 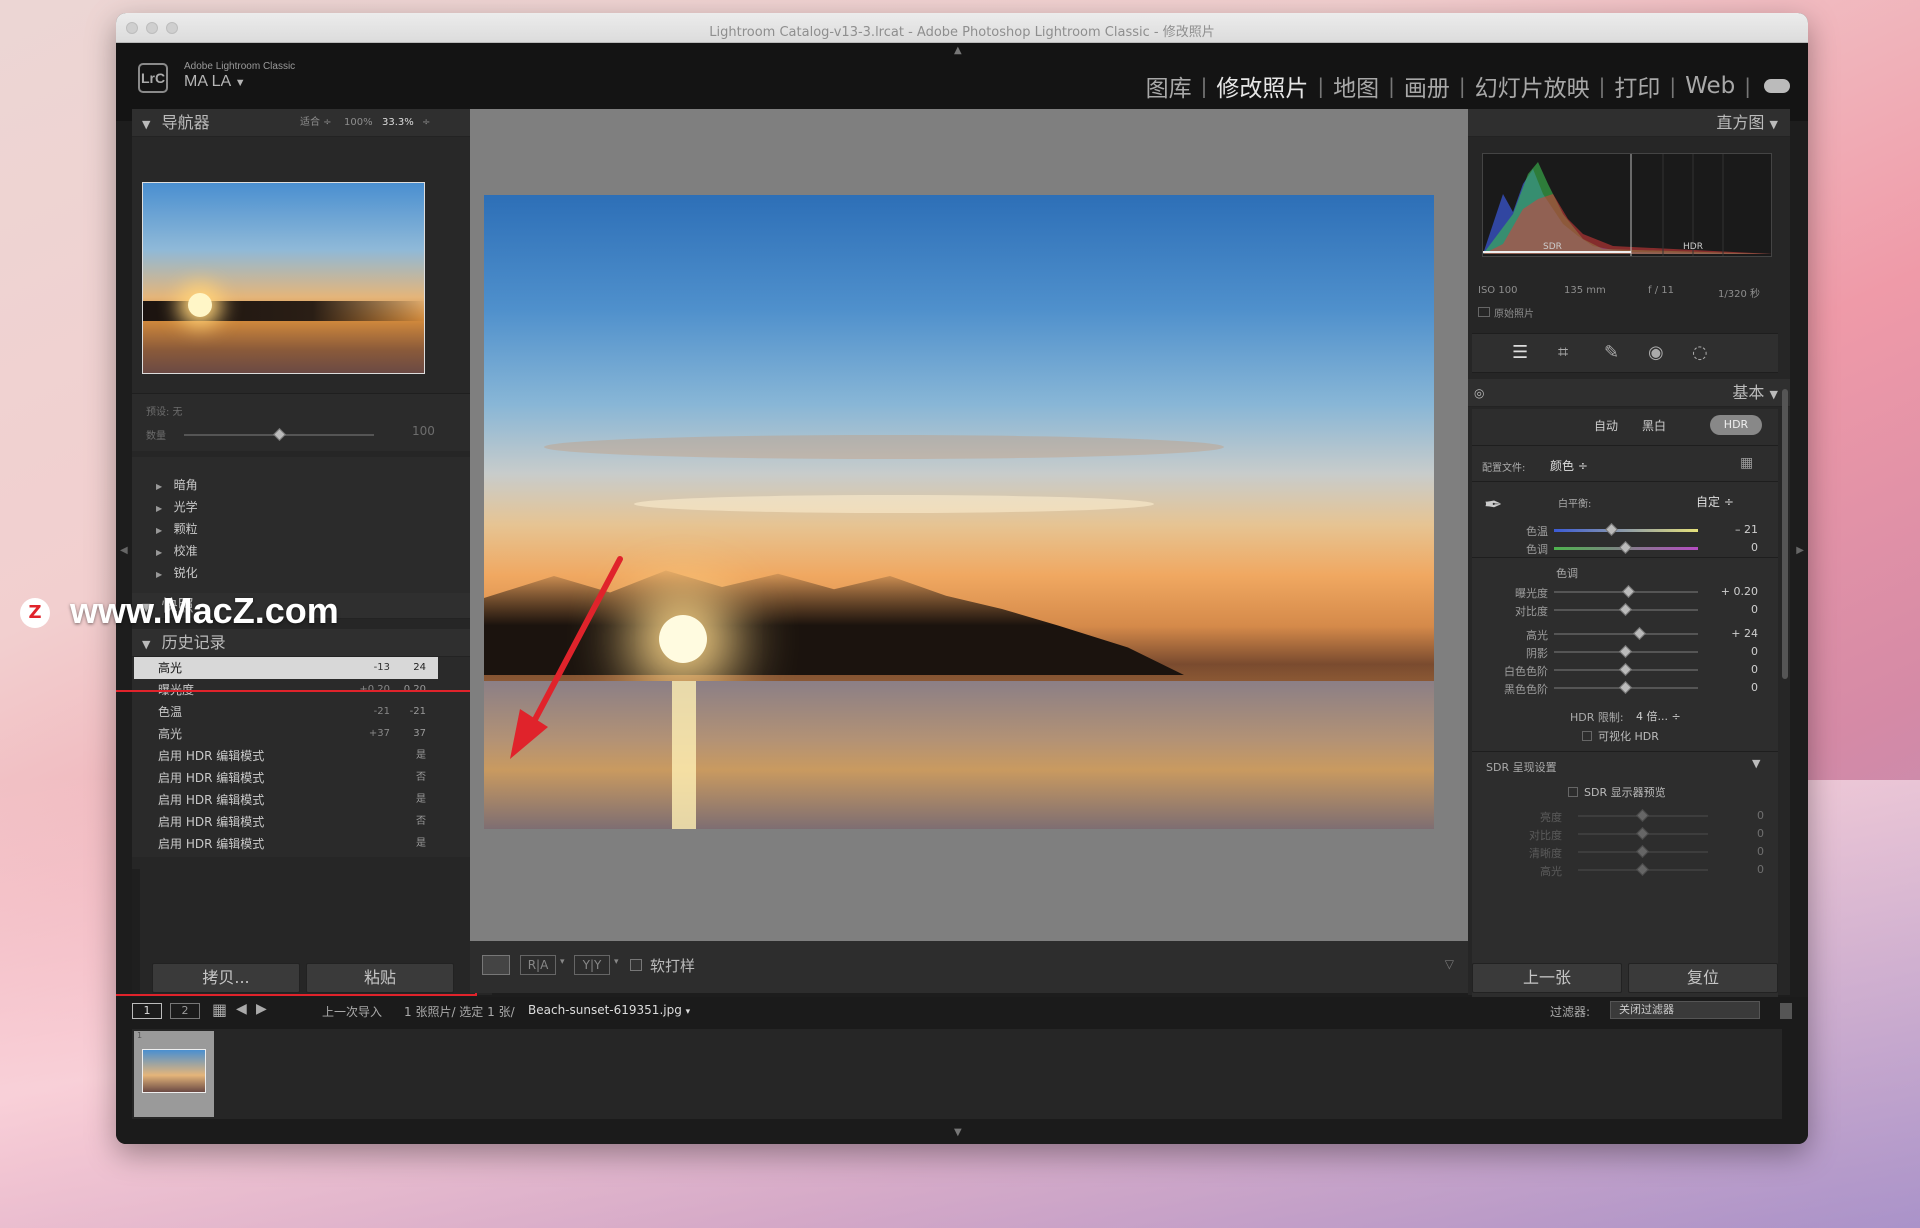 What do you see at coordinates (124, 550) in the screenshot?
I see `left-panel-toggle-icon: ◀` at bounding box center [124, 550].